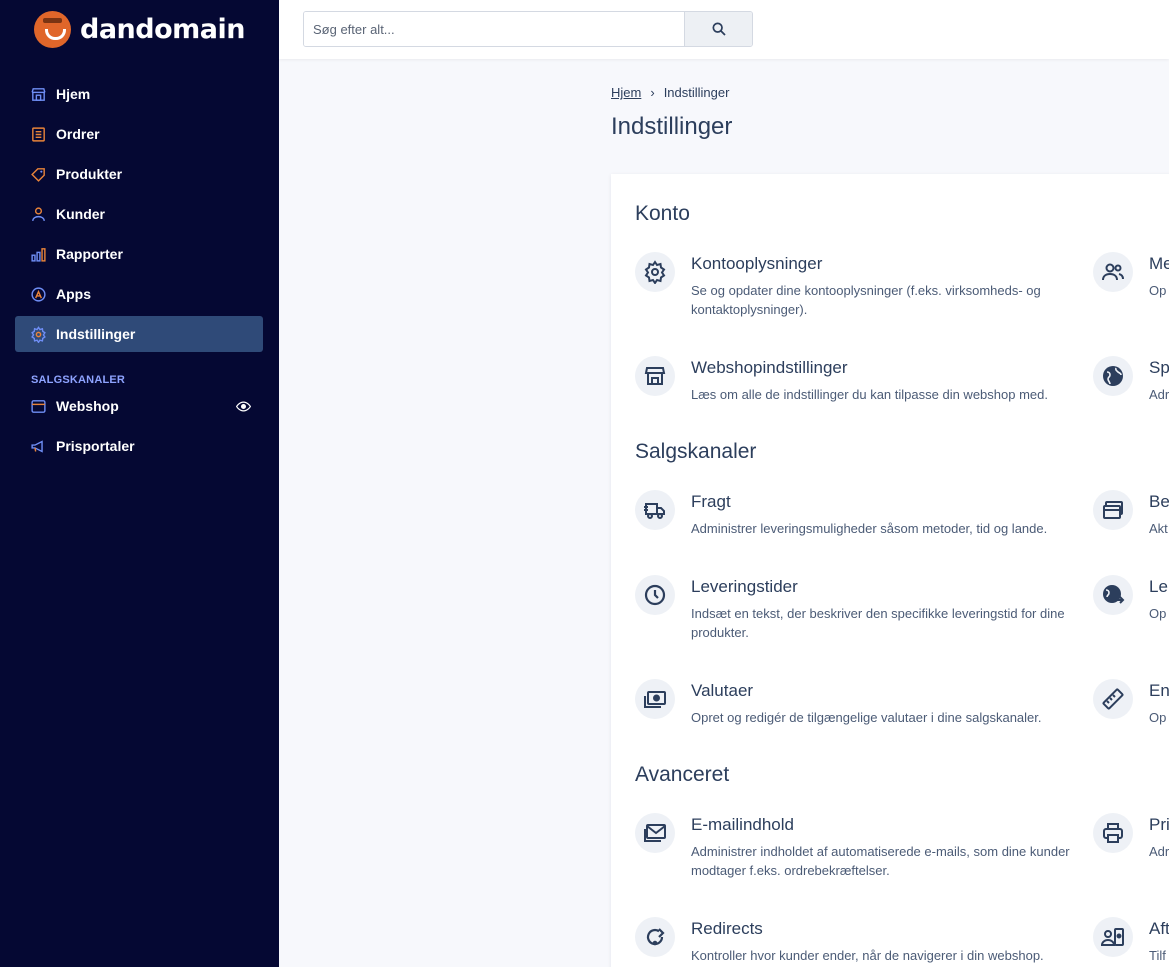  Describe the element at coordinates (38, 446) in the screenshot. I see `megaphone-icon` at that location.